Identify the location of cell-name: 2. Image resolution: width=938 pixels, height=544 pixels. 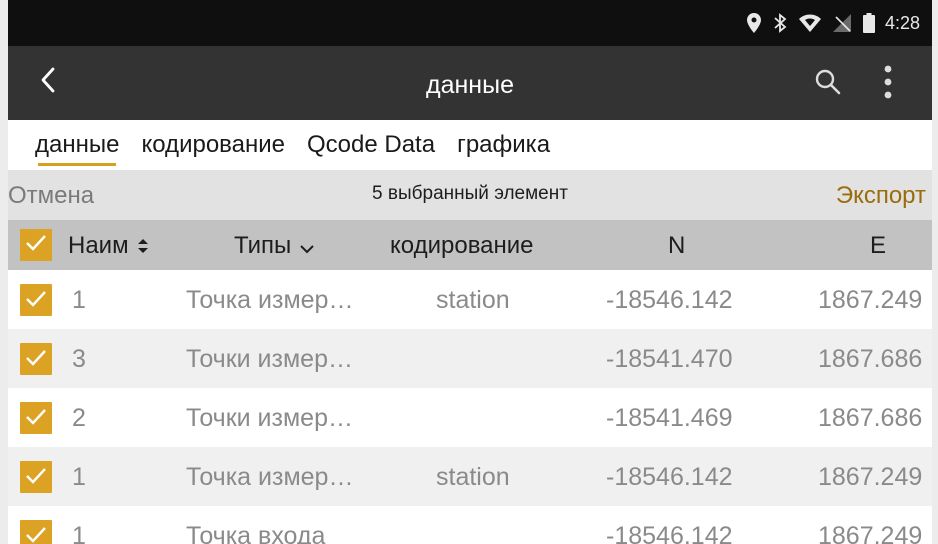
(79, 418).